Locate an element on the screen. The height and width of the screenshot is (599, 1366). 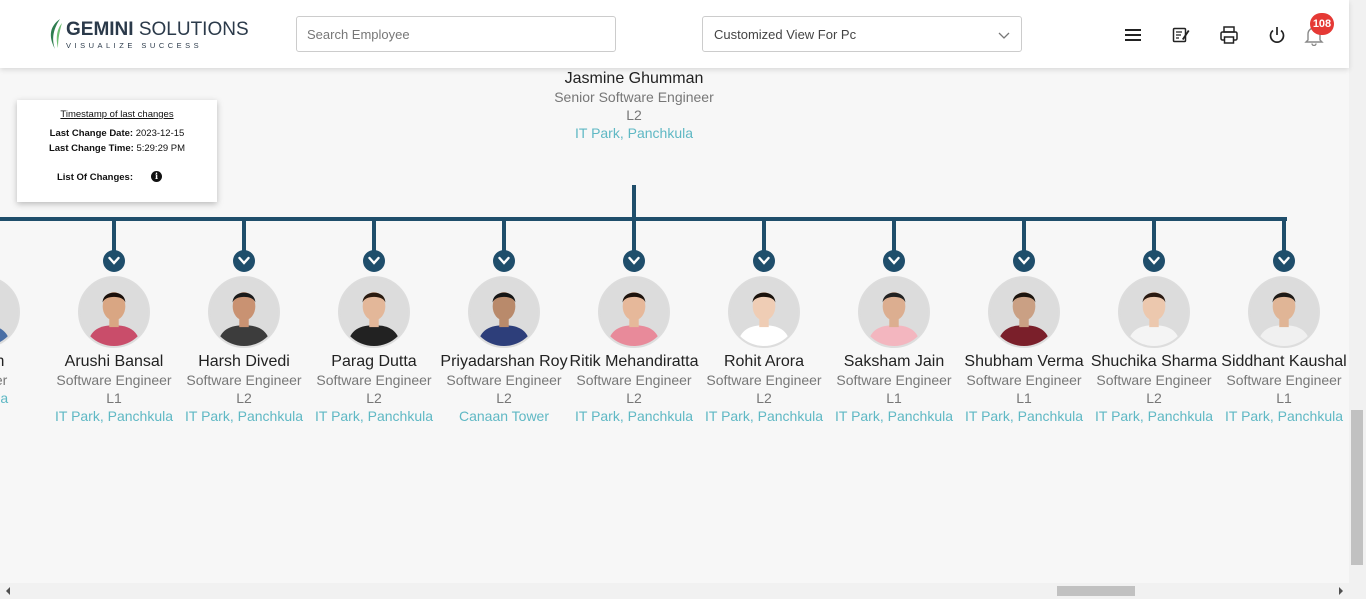
employee-name: Priyadarshan Roy is located at coordinates (504, 361).